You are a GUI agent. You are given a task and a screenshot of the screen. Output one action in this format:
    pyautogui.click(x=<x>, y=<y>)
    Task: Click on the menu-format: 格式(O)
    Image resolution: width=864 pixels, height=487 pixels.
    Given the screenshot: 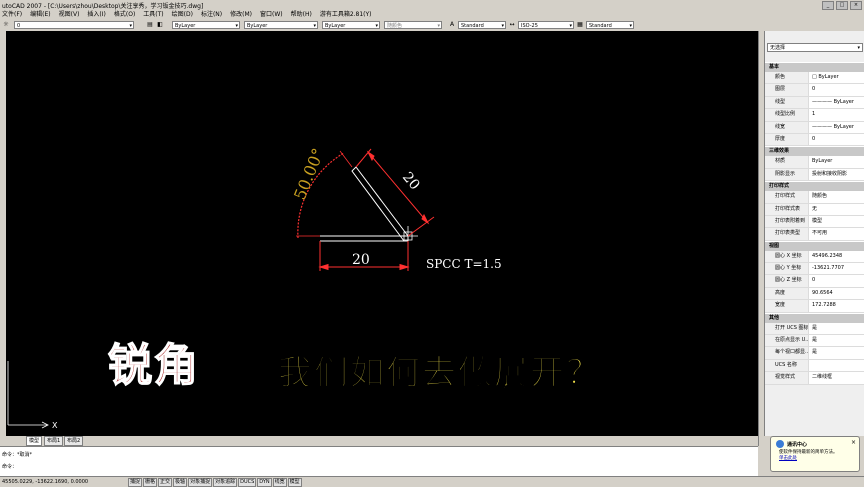 What is the action you would take?
    pyautogui.click(x=124, y=15)
    